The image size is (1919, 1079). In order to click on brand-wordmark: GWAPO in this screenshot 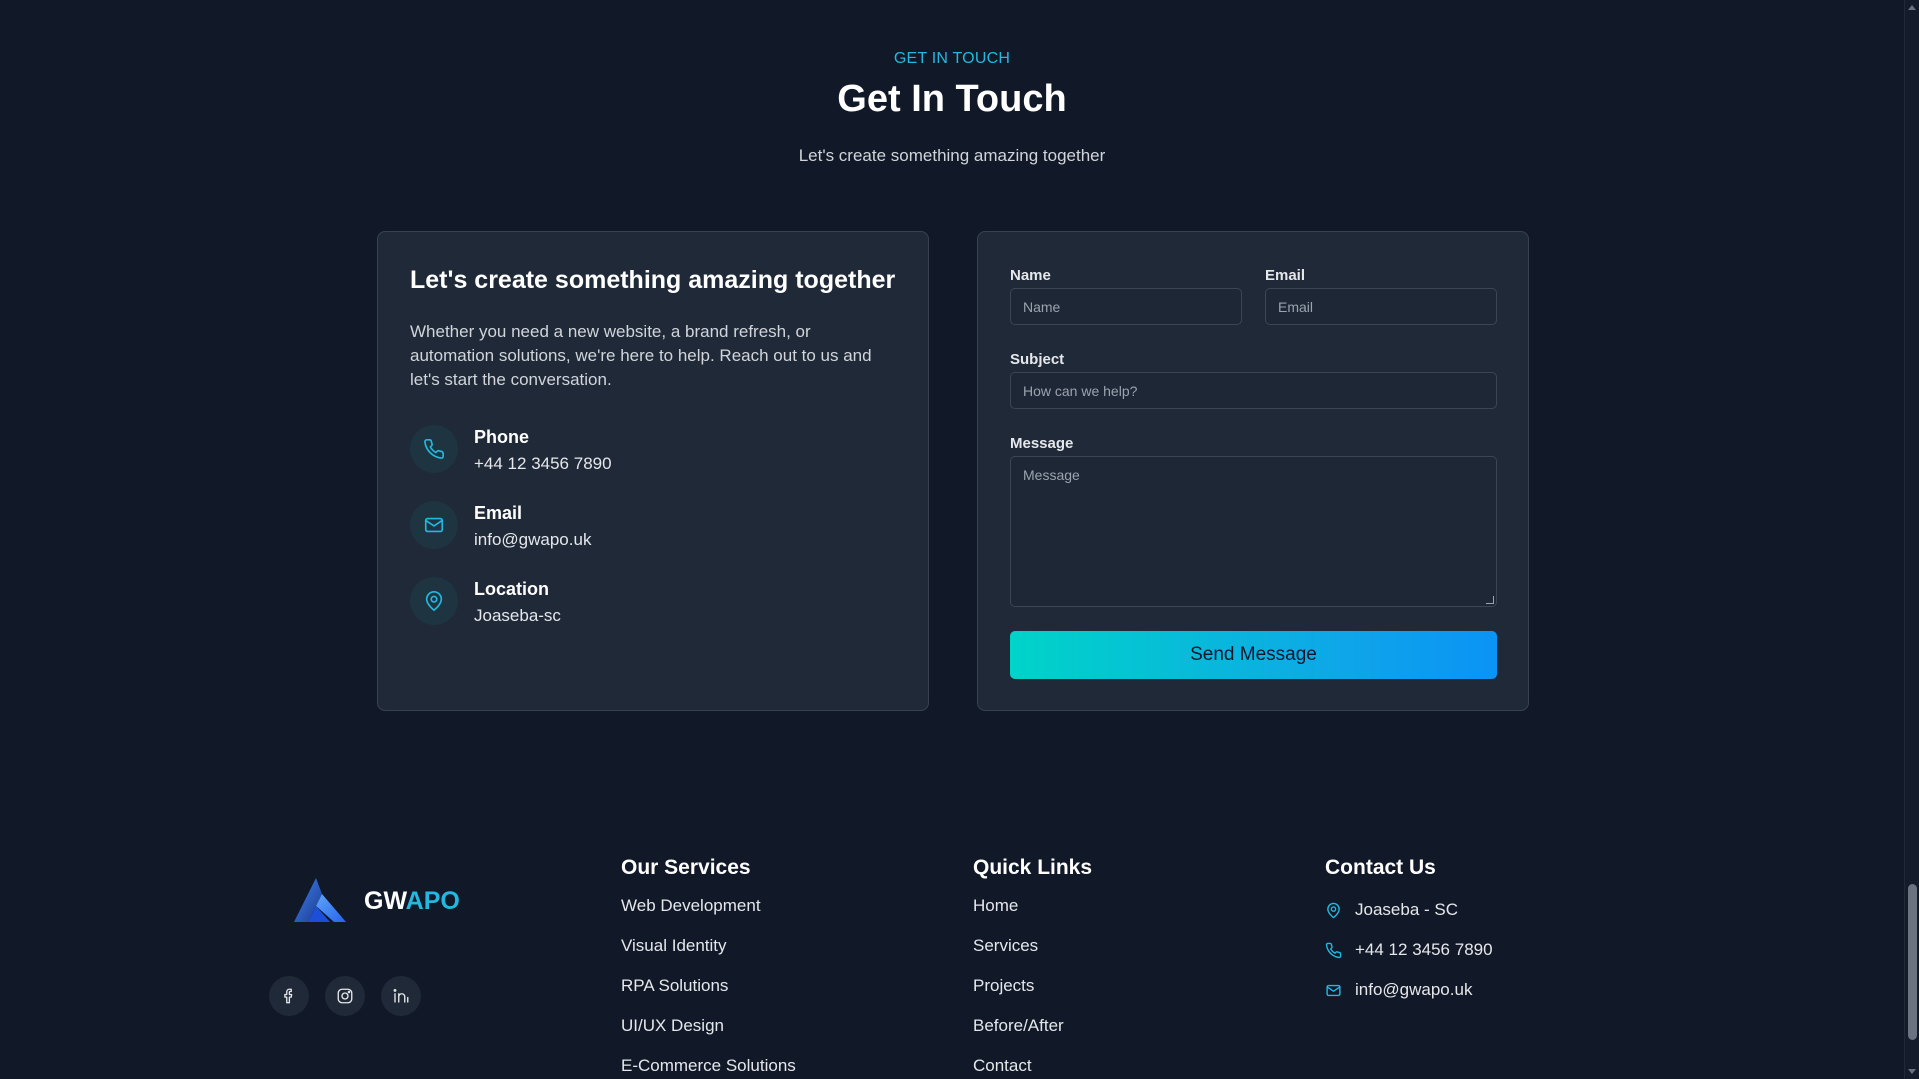, I will do `click(412, 901)`.